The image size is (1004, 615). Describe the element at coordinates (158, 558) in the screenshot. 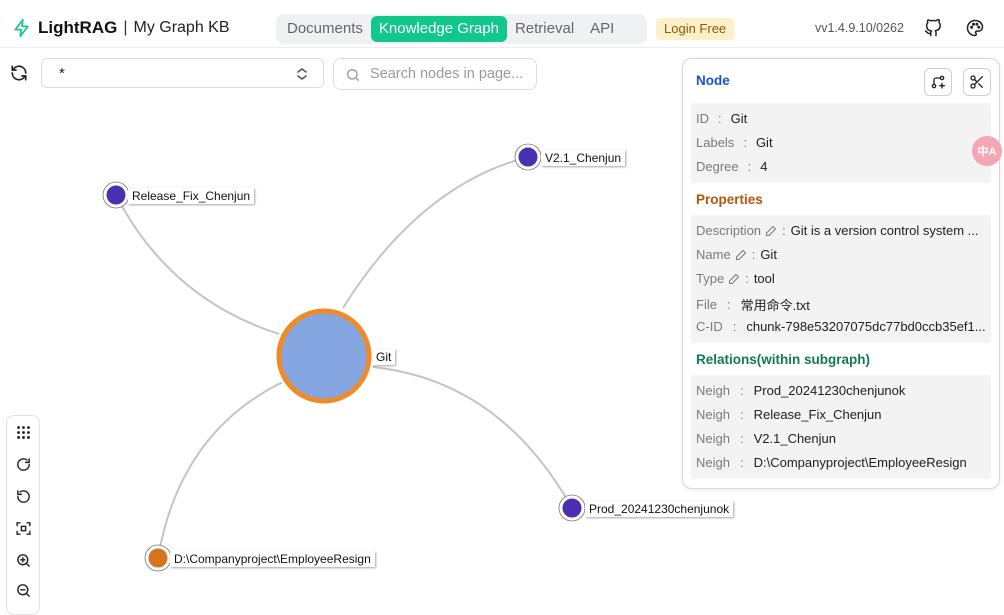

I see `node-employee-resign` at that location.